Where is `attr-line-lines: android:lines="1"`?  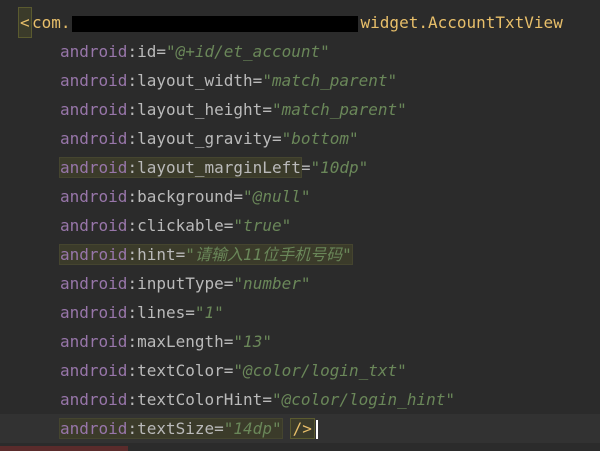 attr-line-lines: android:lines="1" is located at coordinates (300, 312).